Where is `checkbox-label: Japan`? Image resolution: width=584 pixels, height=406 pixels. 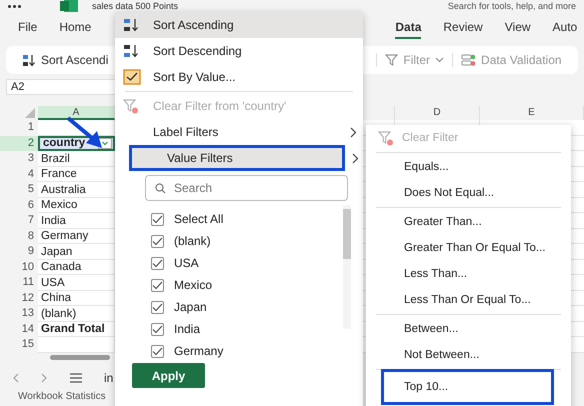 checkbox-label: Japan is located at coordinates (190, 307).